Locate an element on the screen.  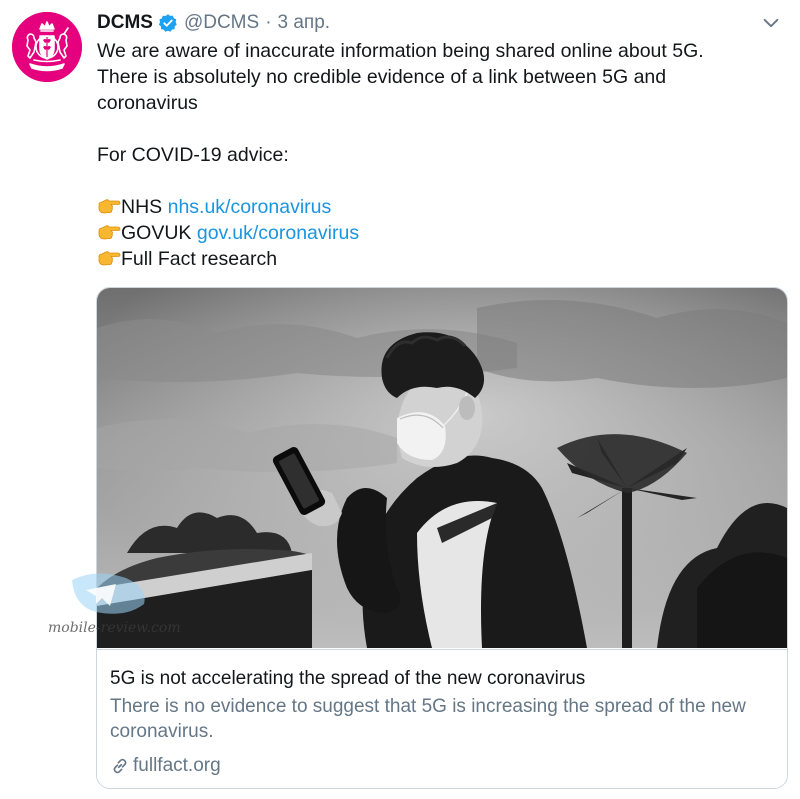
tweet-header: DCMS @DCMS · 3 апр. is located at coordinates (213, 23).